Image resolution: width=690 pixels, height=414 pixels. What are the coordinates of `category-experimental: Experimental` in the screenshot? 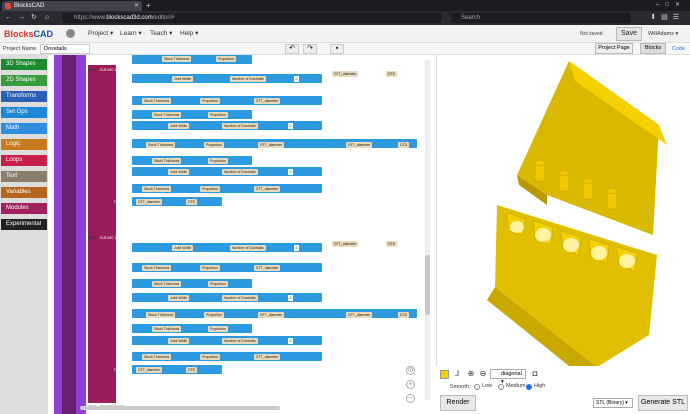 It's located at (24, 224).